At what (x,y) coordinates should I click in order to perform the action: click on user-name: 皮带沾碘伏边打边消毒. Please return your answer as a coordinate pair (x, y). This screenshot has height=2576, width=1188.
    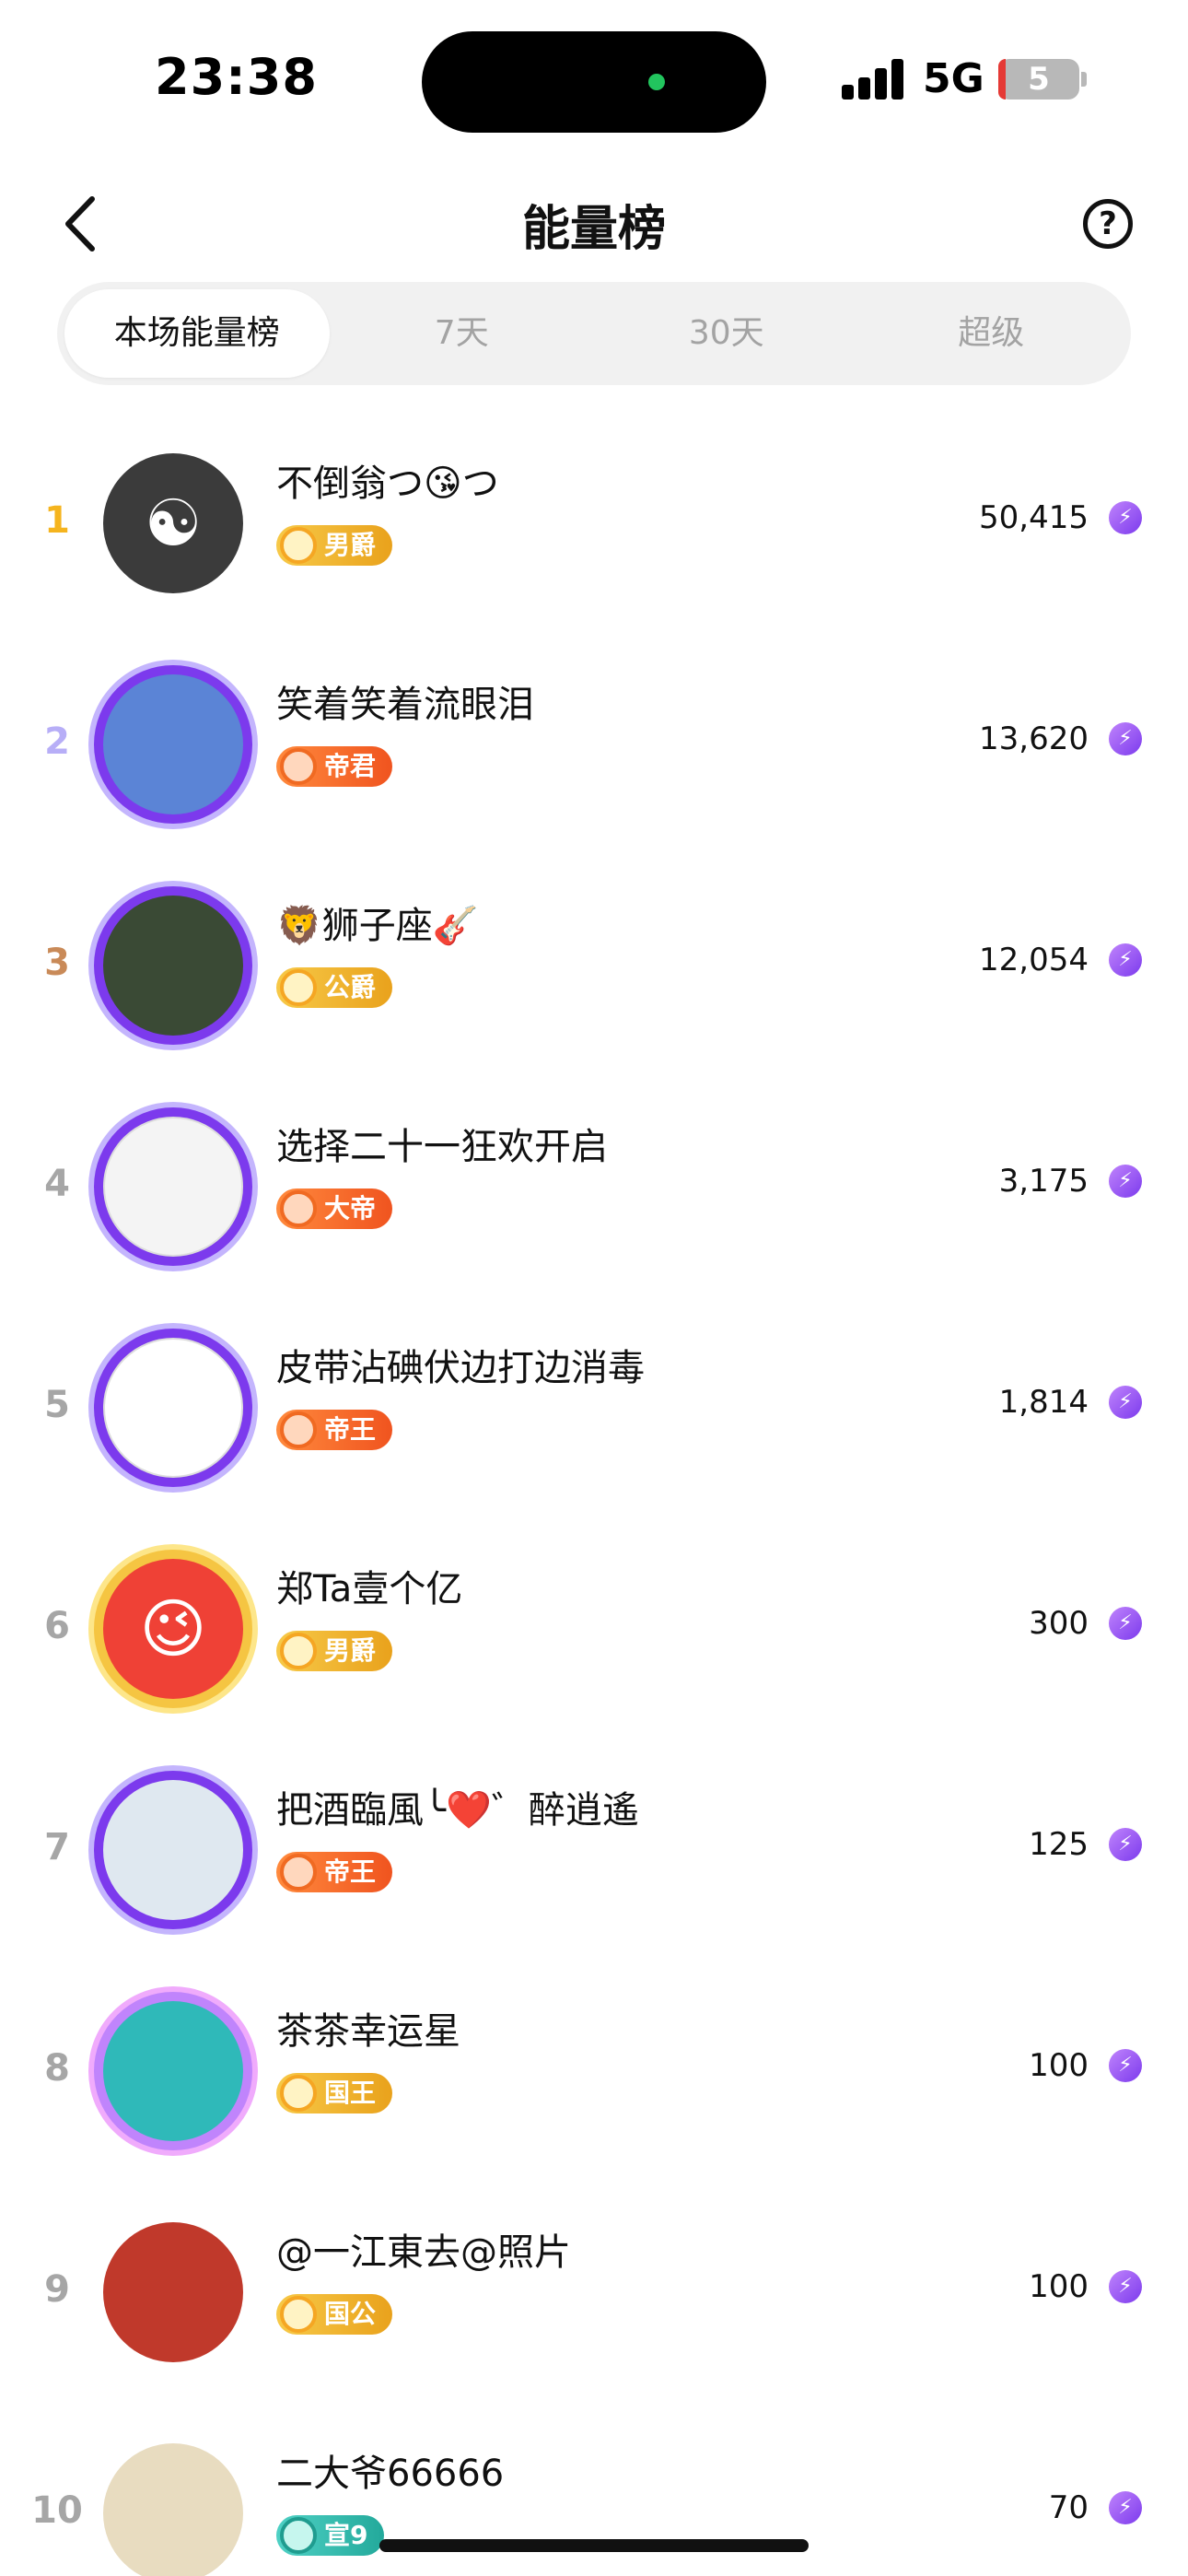
    Looking at the image, I should click on (460, 1368).